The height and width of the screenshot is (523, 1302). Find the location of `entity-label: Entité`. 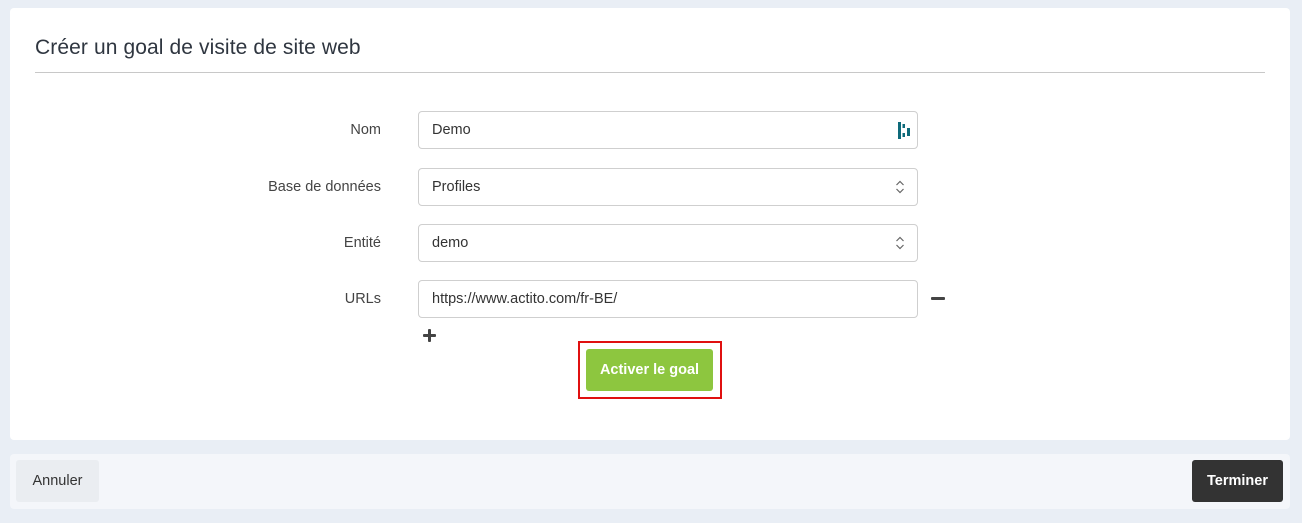

entity-label: Entité is located at coordinates (362, 243).